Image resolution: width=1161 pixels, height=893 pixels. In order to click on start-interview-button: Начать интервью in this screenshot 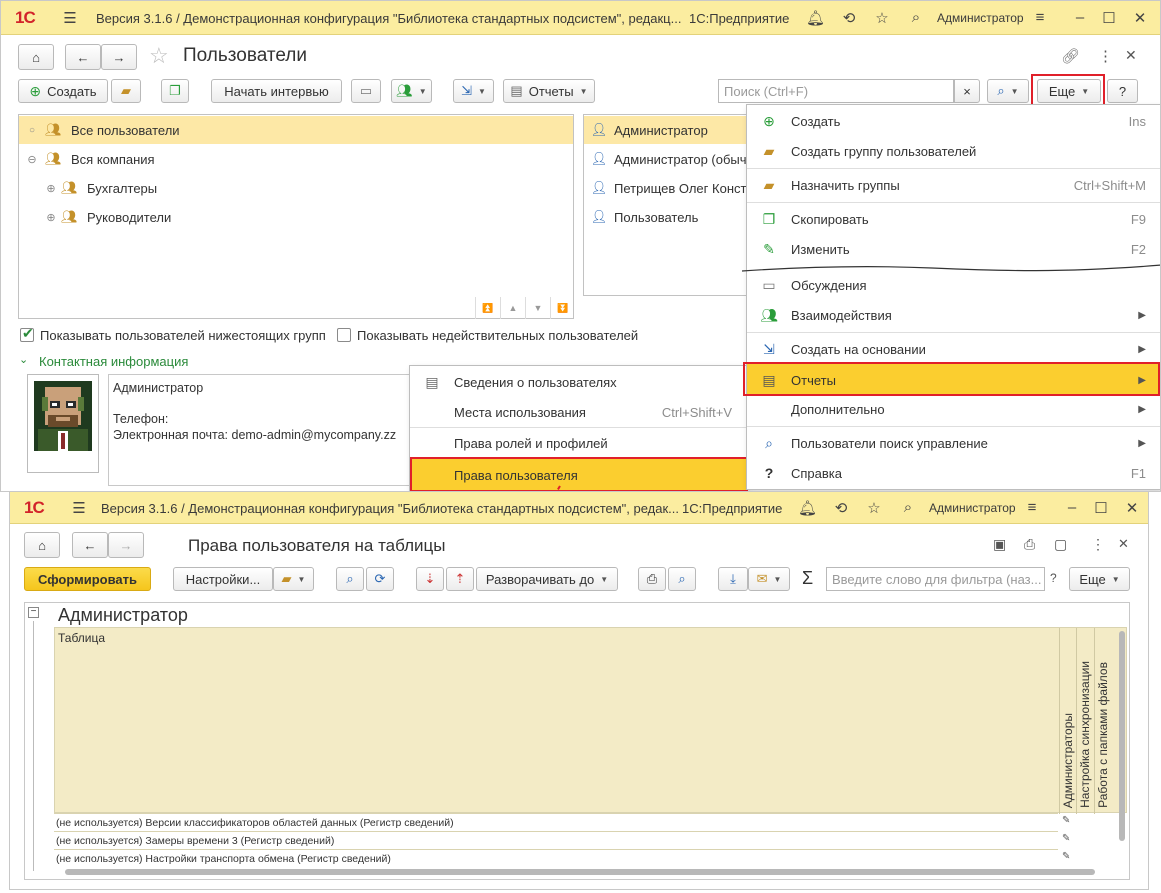, I will do `click(276, 91)`.